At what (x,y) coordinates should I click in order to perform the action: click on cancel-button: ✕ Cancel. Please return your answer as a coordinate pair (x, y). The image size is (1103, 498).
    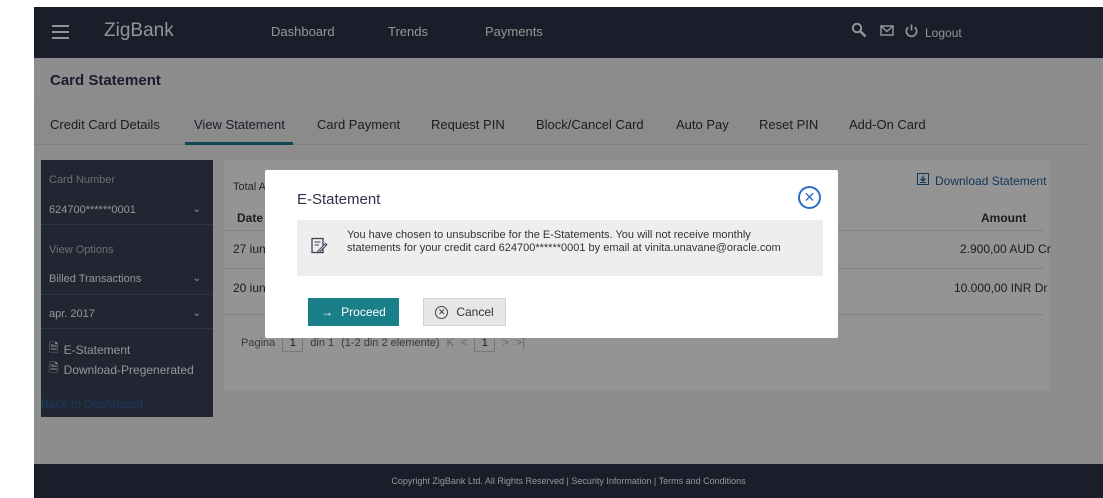
    Looking at the image, I should click on (464, 312).